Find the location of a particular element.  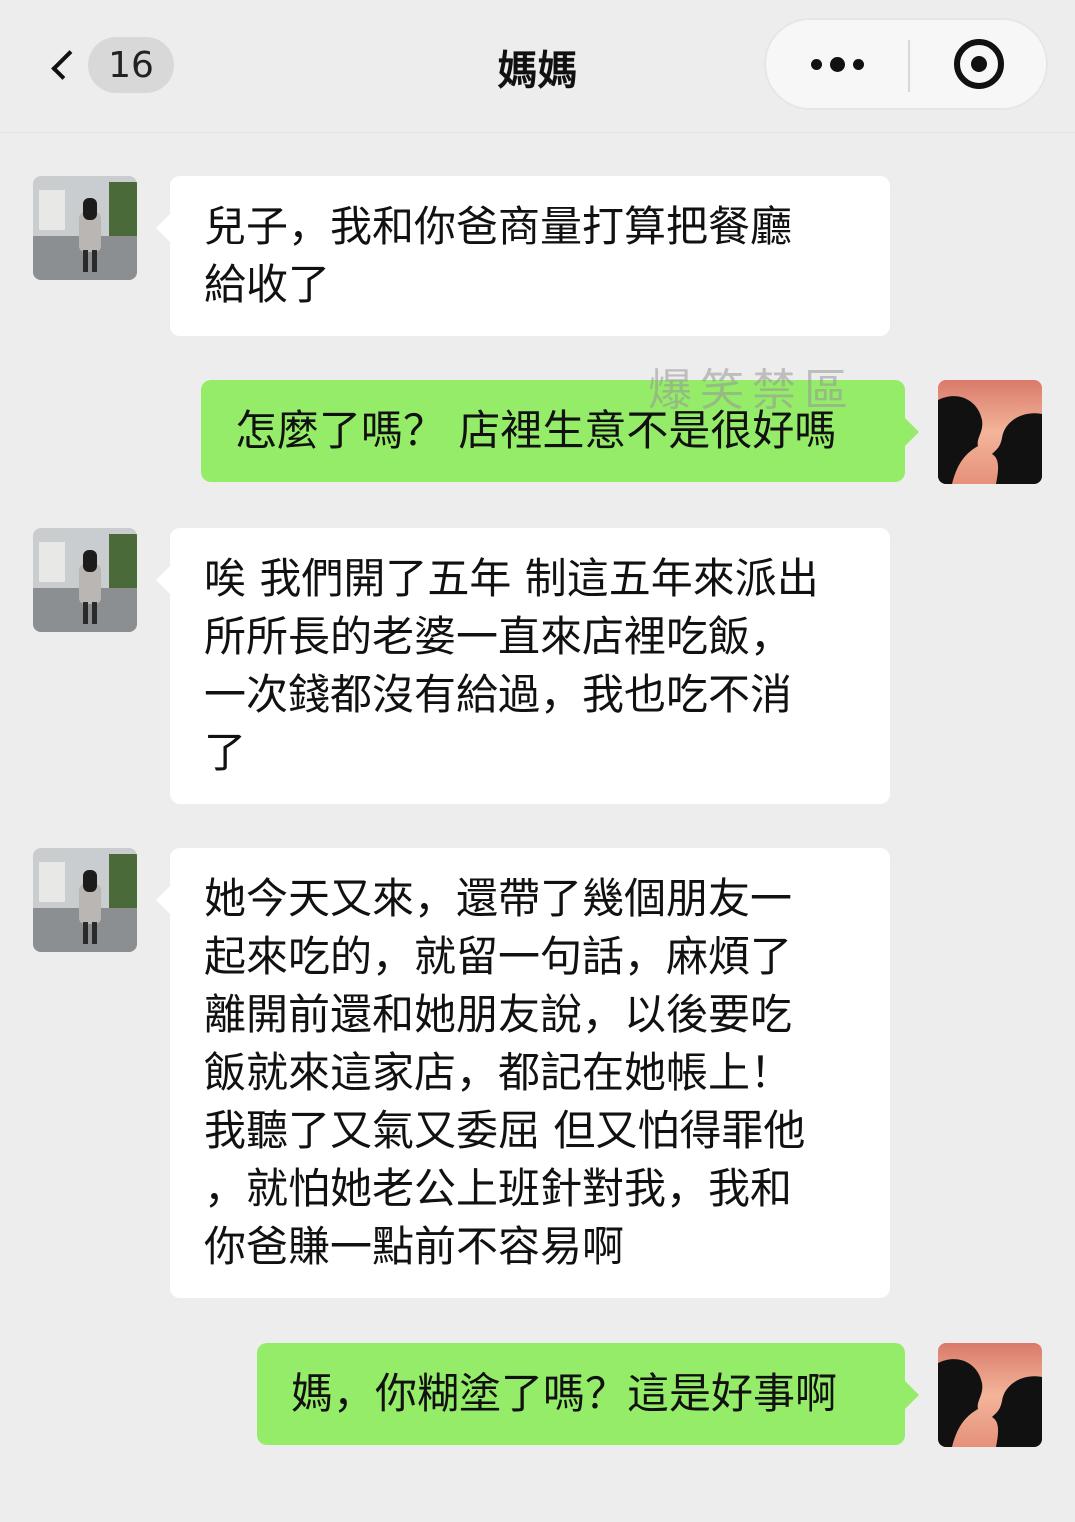

outgoing-message: 媽，你糊塗了嗎？這是好事啊 is located at coordinates (588, 1394).